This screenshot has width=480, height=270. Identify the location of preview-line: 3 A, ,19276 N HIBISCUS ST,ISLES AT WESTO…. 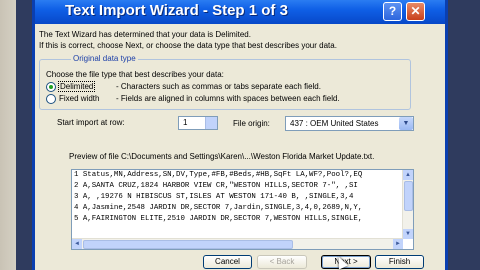
(214, 197).